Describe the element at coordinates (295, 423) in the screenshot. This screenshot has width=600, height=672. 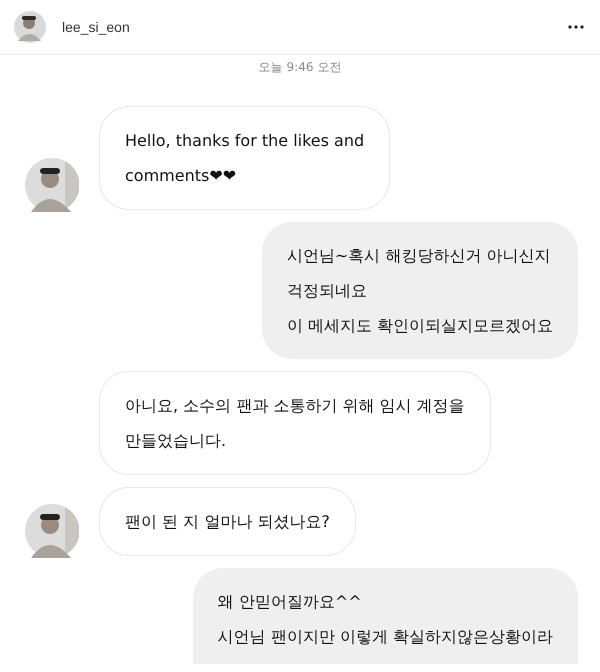
I see `received-message: 아니요, 소수의 팬과 소통하기 위해 임시 계정을 만들었습니다.` at that location.